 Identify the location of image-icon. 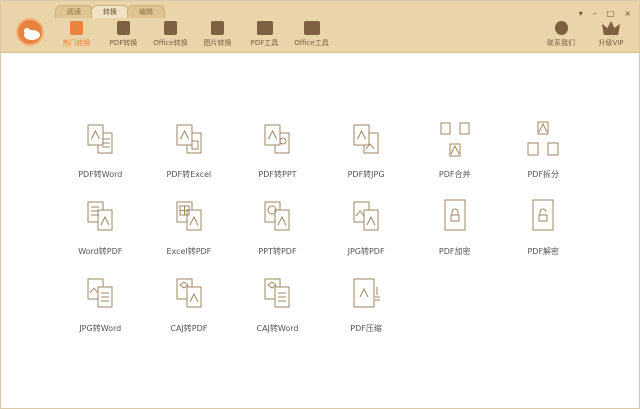
(217, 28).